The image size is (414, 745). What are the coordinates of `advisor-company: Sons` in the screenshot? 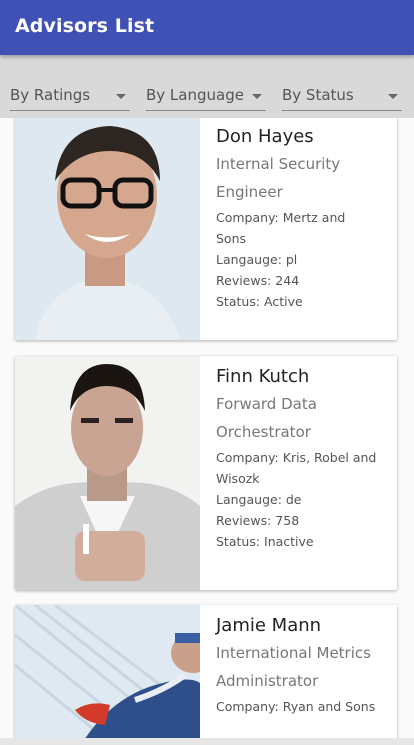 It's located at (231, 238).